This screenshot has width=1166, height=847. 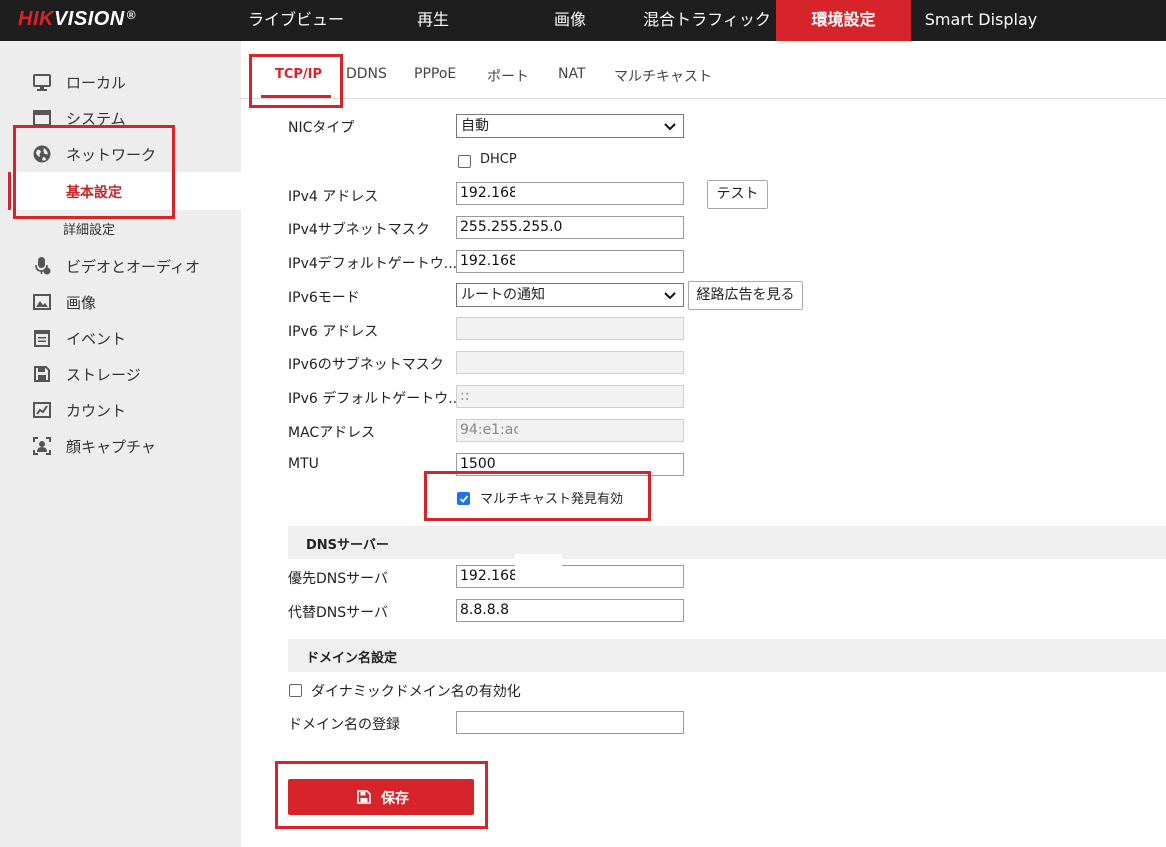 What do you see at coordinates (42, 302) in the screenshot?
I see `image-icon` at bounding box center [42, 302].